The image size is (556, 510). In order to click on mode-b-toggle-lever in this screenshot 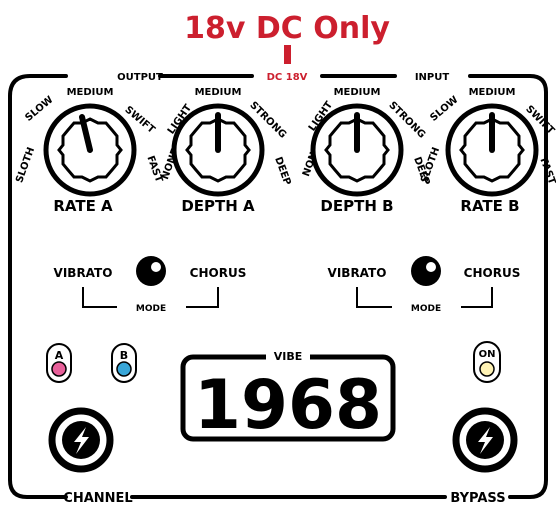, I will do `click(431, 267)`.